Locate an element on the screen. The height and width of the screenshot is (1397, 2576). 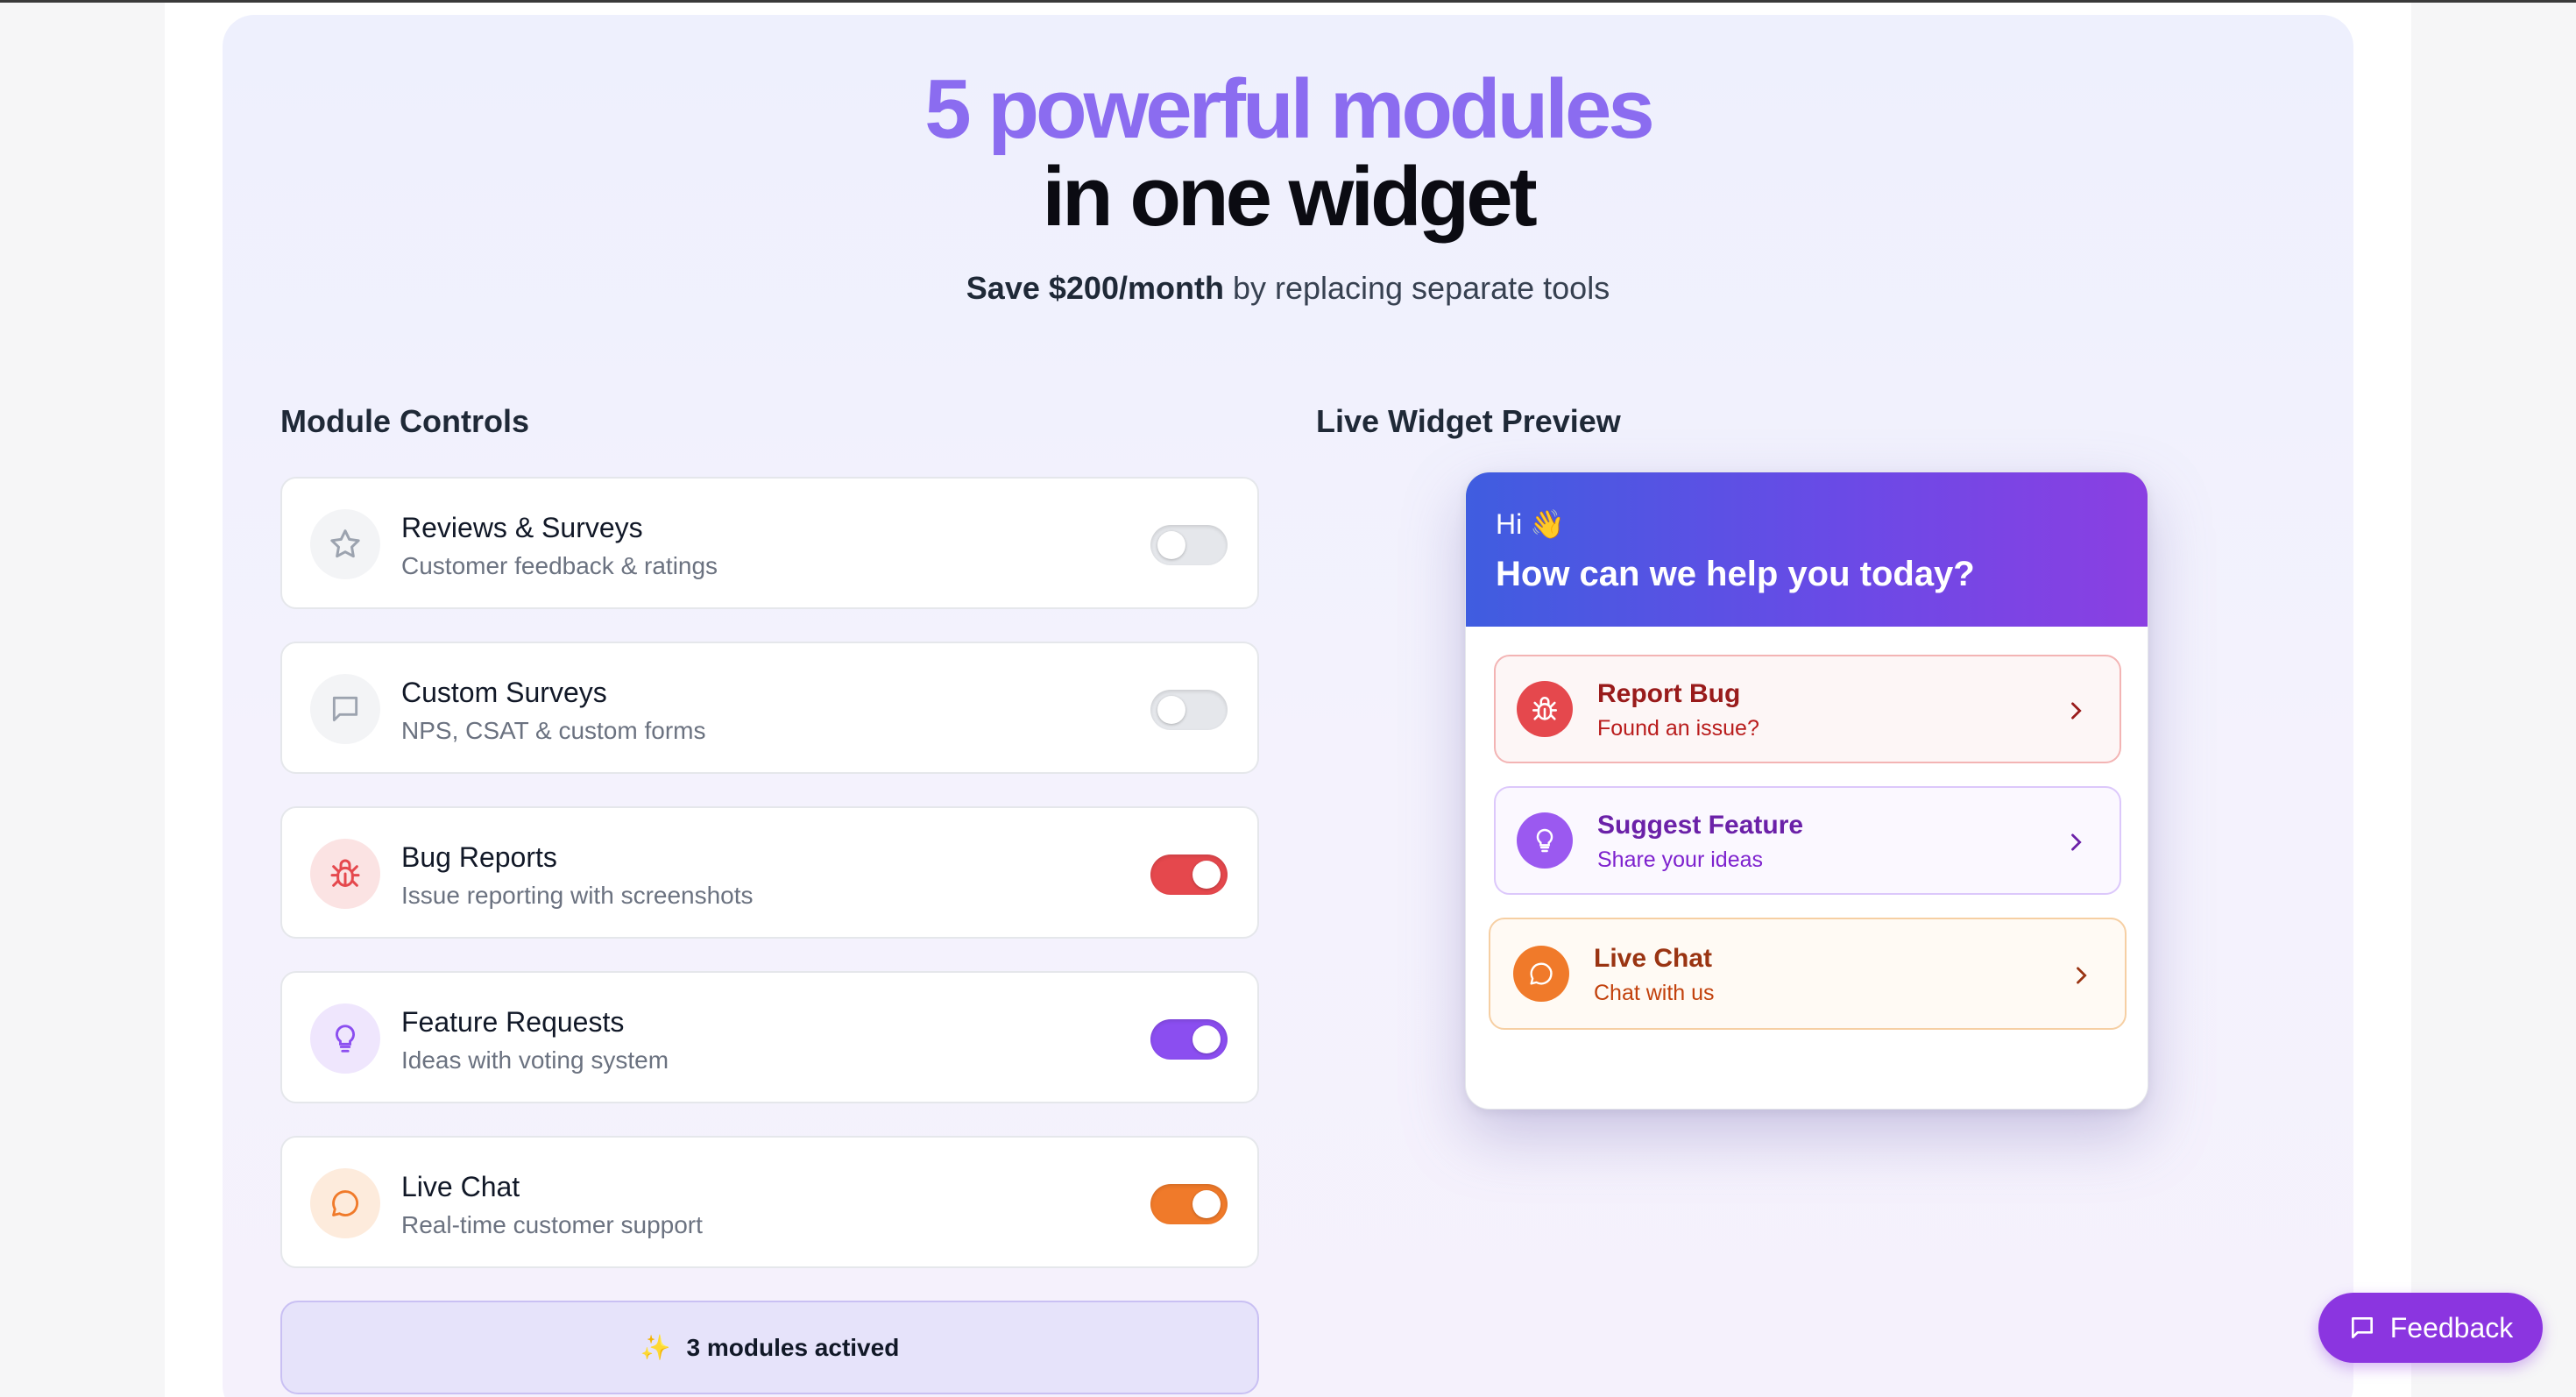
bug-reports-toggle is located at coordinates (1189, 875).